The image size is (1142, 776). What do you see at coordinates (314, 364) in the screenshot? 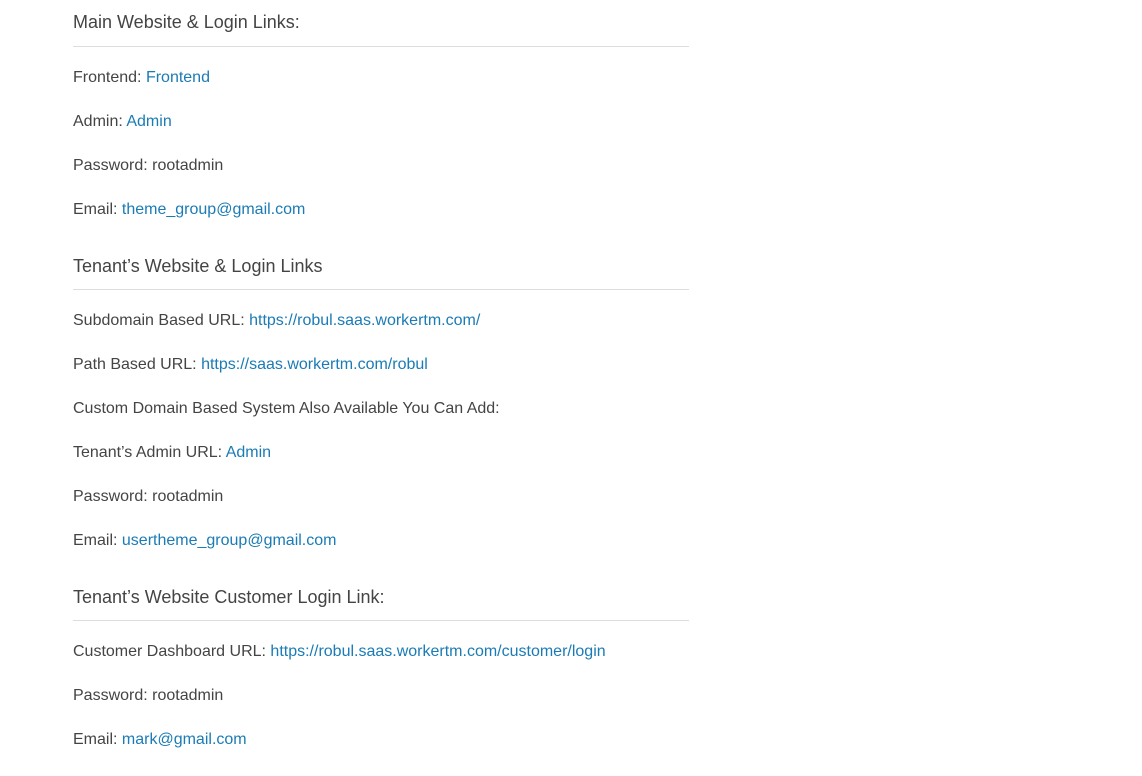
I see `path-url-link: https://saas.workertm.com/robul` at bounding box center [314, 364].